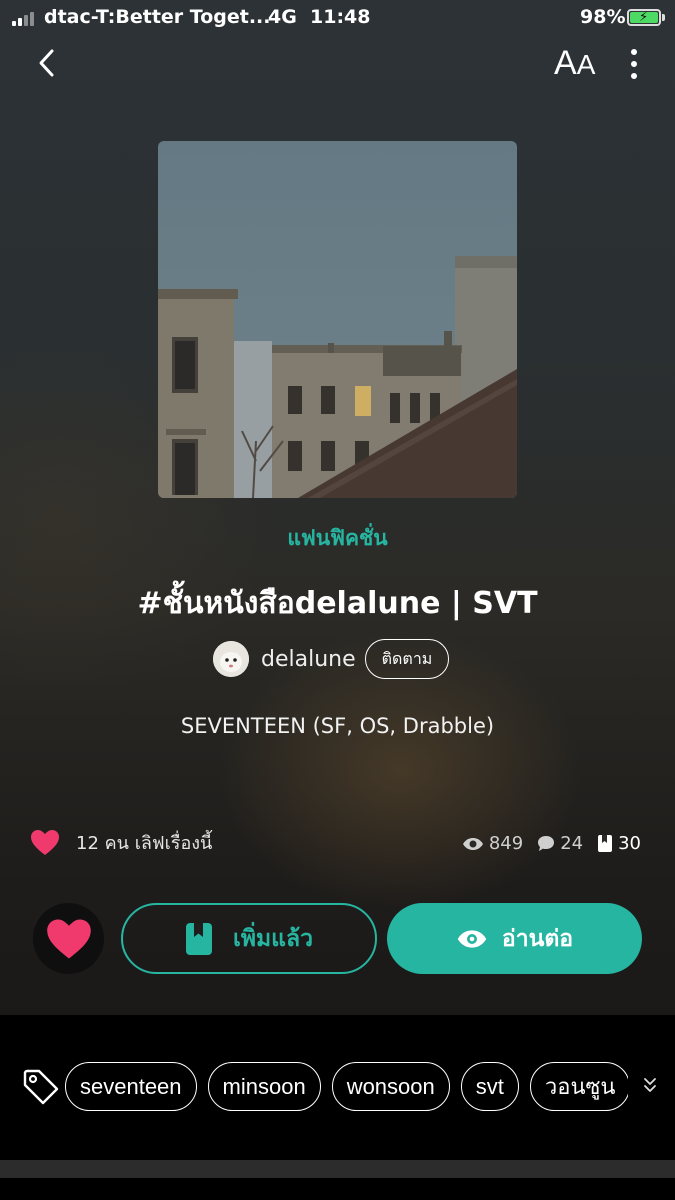 Image resolution: width=675 pixels, height=1200 pixels. What do you see at coordinates (644, 17) in the screenshot?
I see `battery-icon: ⚡` at bounding box center [644, 17].